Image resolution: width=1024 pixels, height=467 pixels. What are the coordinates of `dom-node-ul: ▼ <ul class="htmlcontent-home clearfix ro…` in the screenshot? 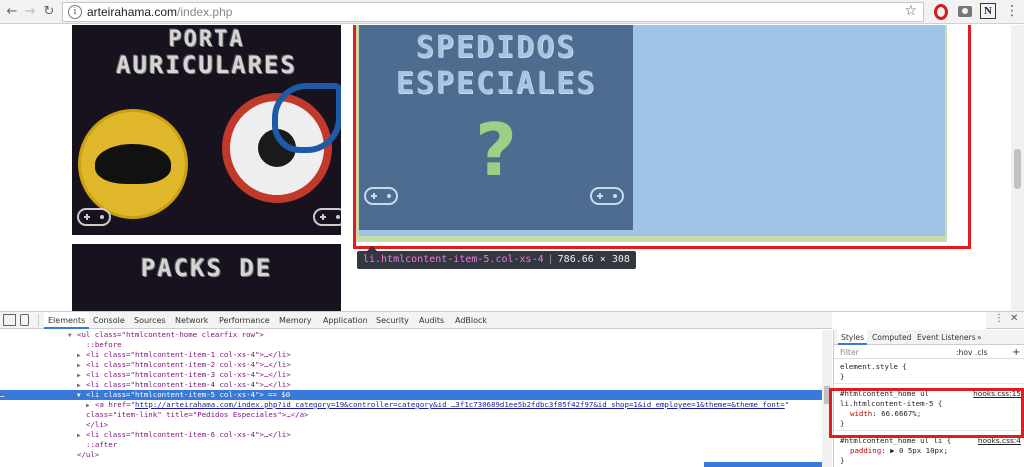 It's located at (411, 335).